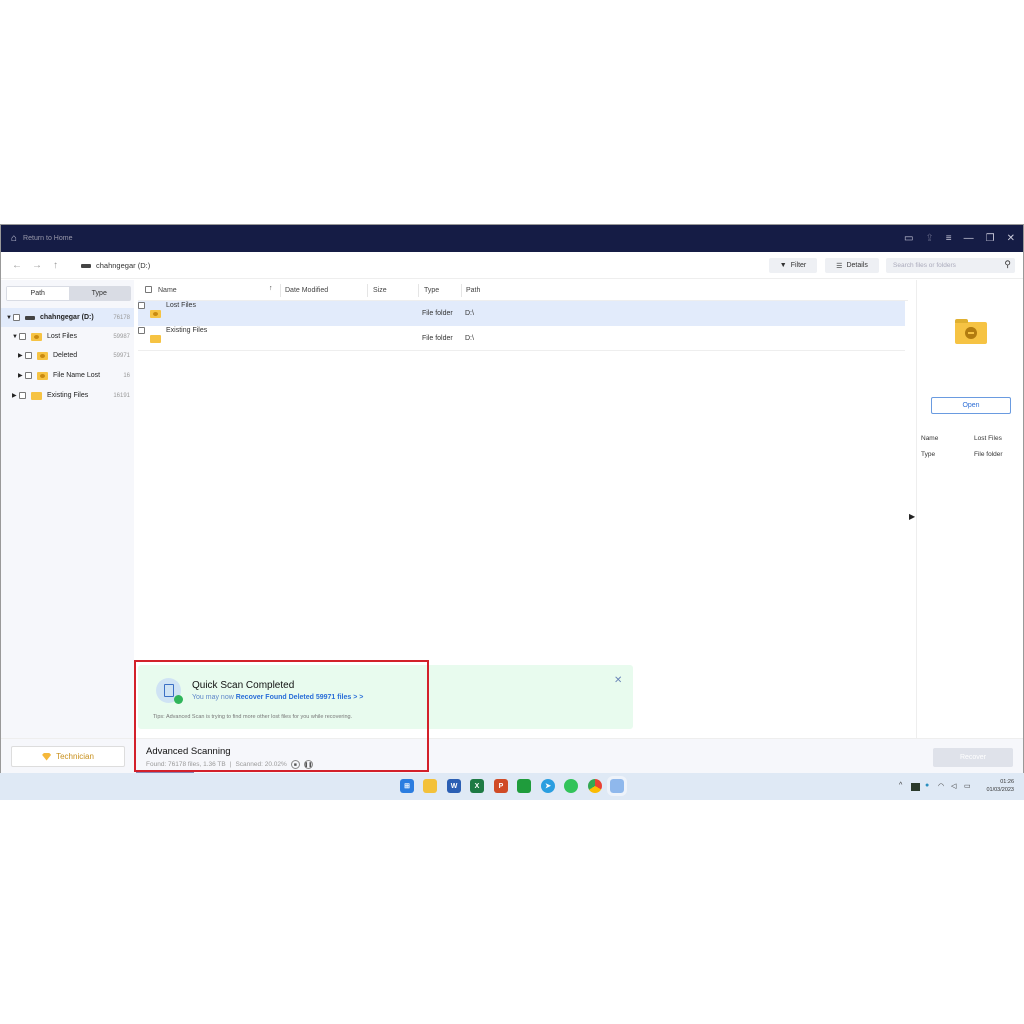  What do you see at coordinates (121, 317) in the screenshot?
I see `tree-count: 76178` at bounding box center [121, 317].